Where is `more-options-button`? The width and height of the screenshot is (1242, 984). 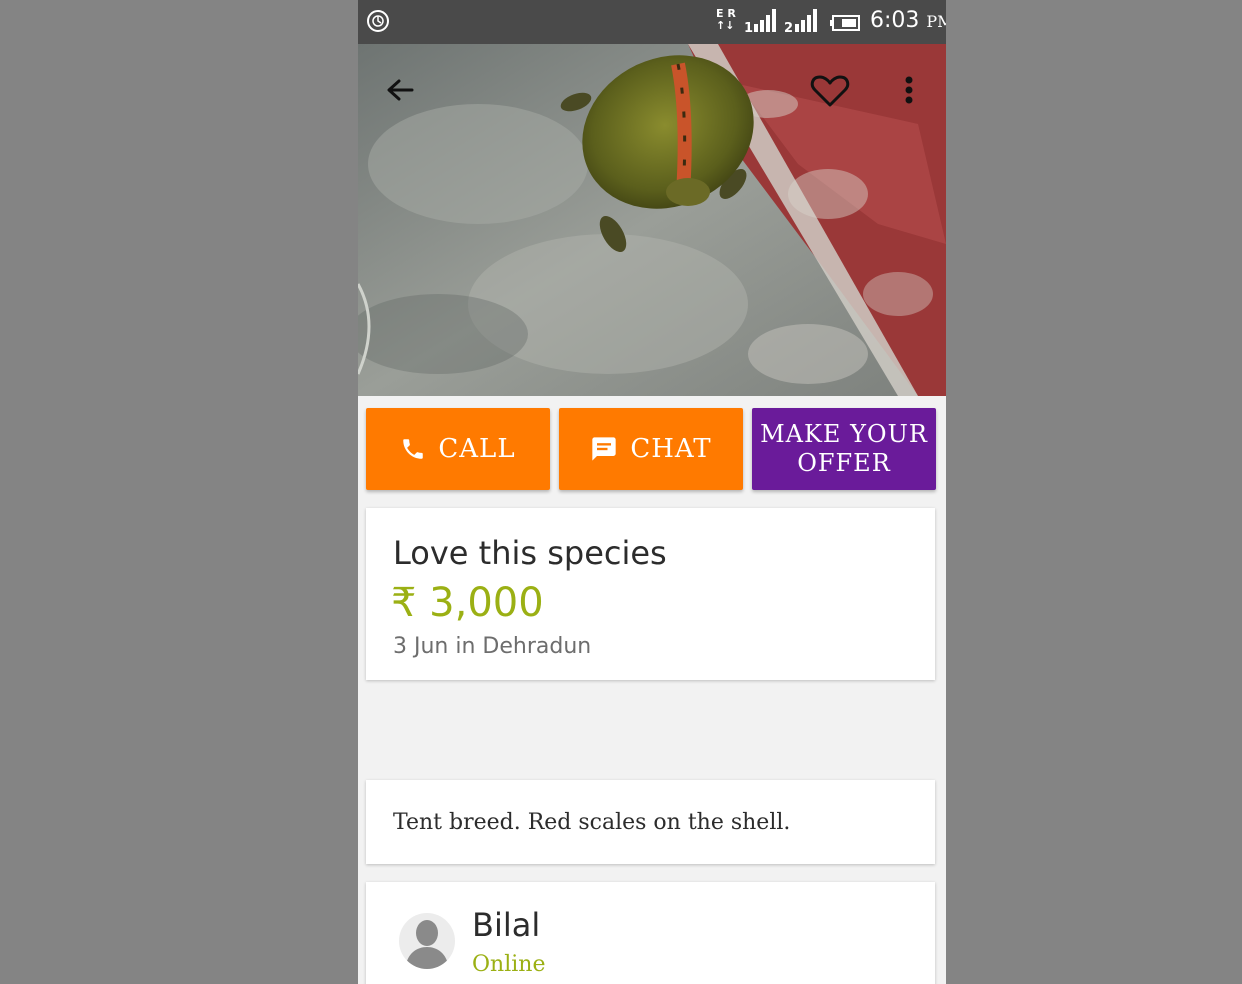
more-options-button is located at coordinates (909, 91).